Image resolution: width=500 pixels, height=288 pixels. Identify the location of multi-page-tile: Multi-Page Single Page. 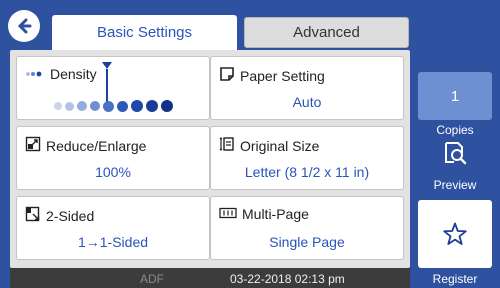
(307, 228).